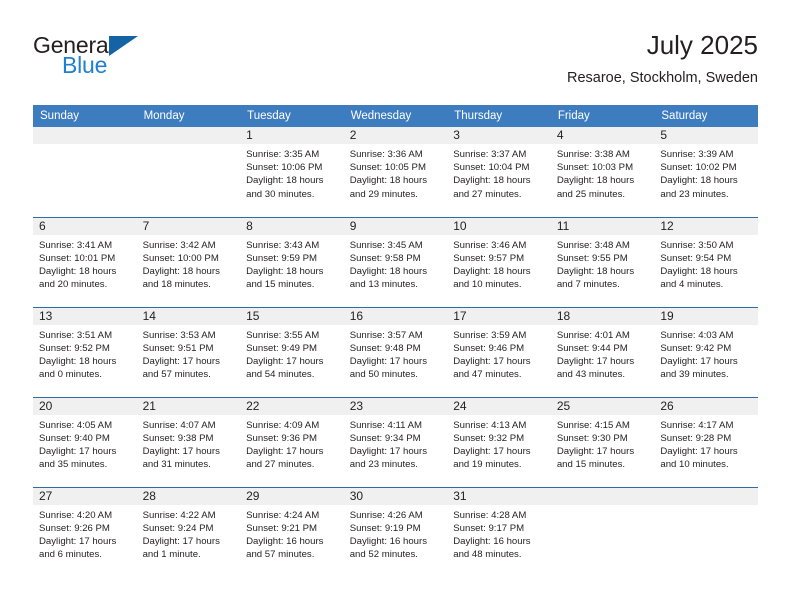  I want to click on daylight-text-line2: and 31 minutes., so click(176, 465).